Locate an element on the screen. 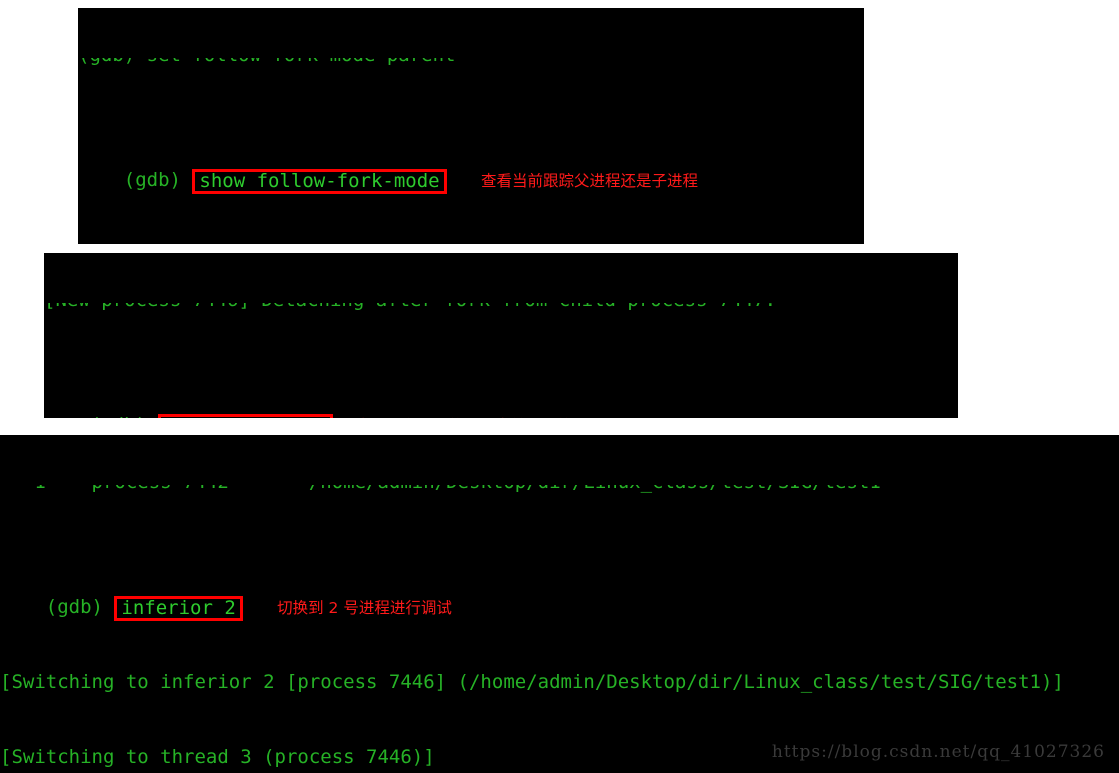 Image resolution: width=1119 pixels, height=773 pixels. watermark: https://blog.csdn.net/qq_41027326 is located at coordinates (938, 752).